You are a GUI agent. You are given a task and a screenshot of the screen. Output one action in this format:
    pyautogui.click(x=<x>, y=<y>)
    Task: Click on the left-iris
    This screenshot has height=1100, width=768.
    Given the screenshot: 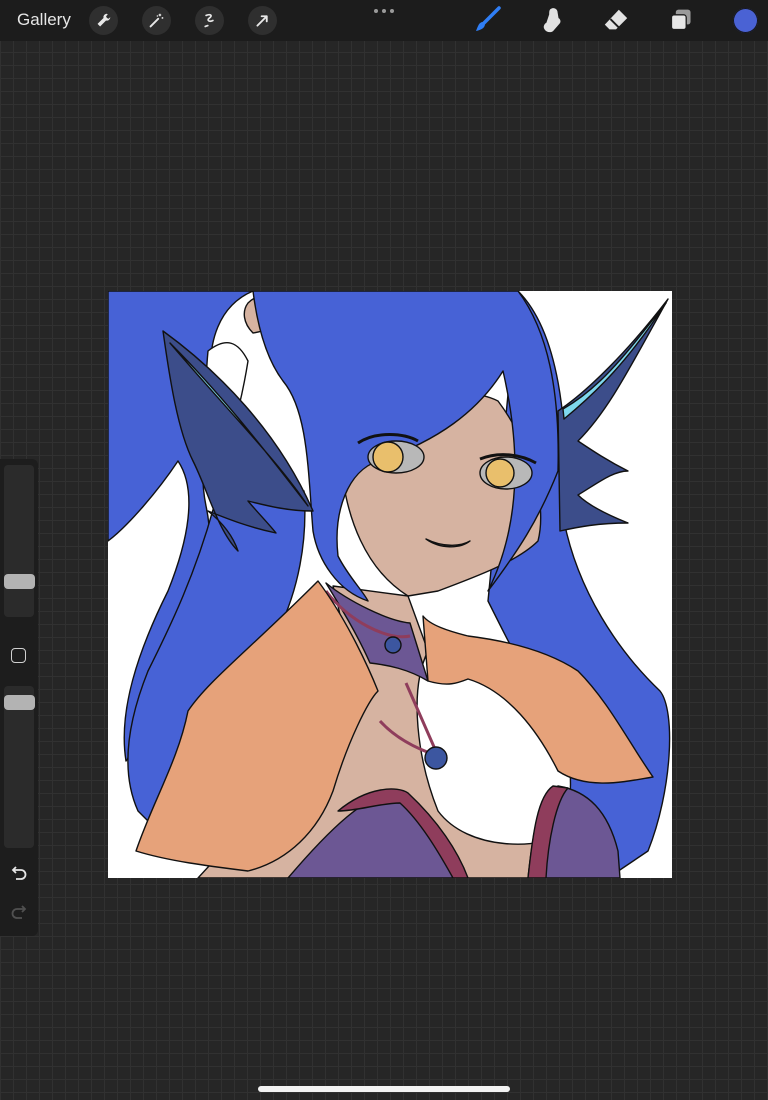 What is the action you would take?
    pyautogui.click(x=388, y=457)
    